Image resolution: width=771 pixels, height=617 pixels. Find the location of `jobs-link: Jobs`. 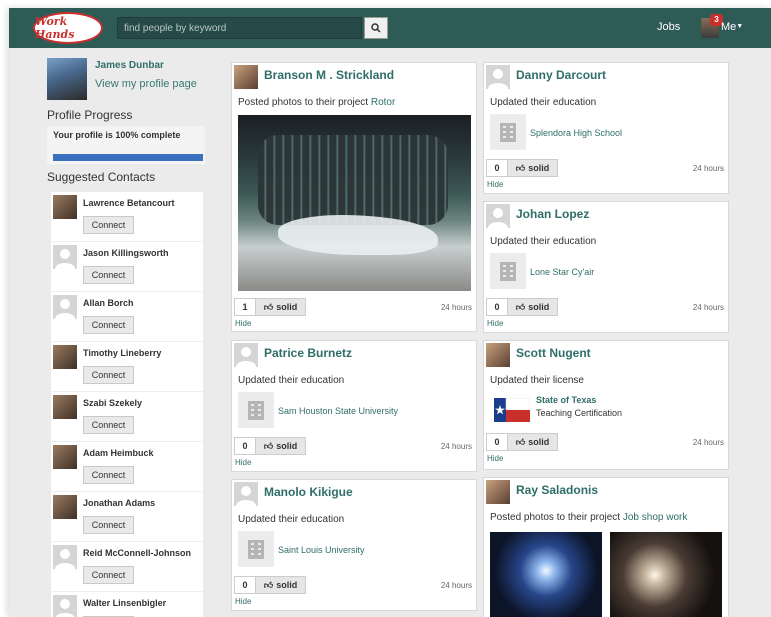

jobs-link: Jobs is located at coordinates (668, 27).